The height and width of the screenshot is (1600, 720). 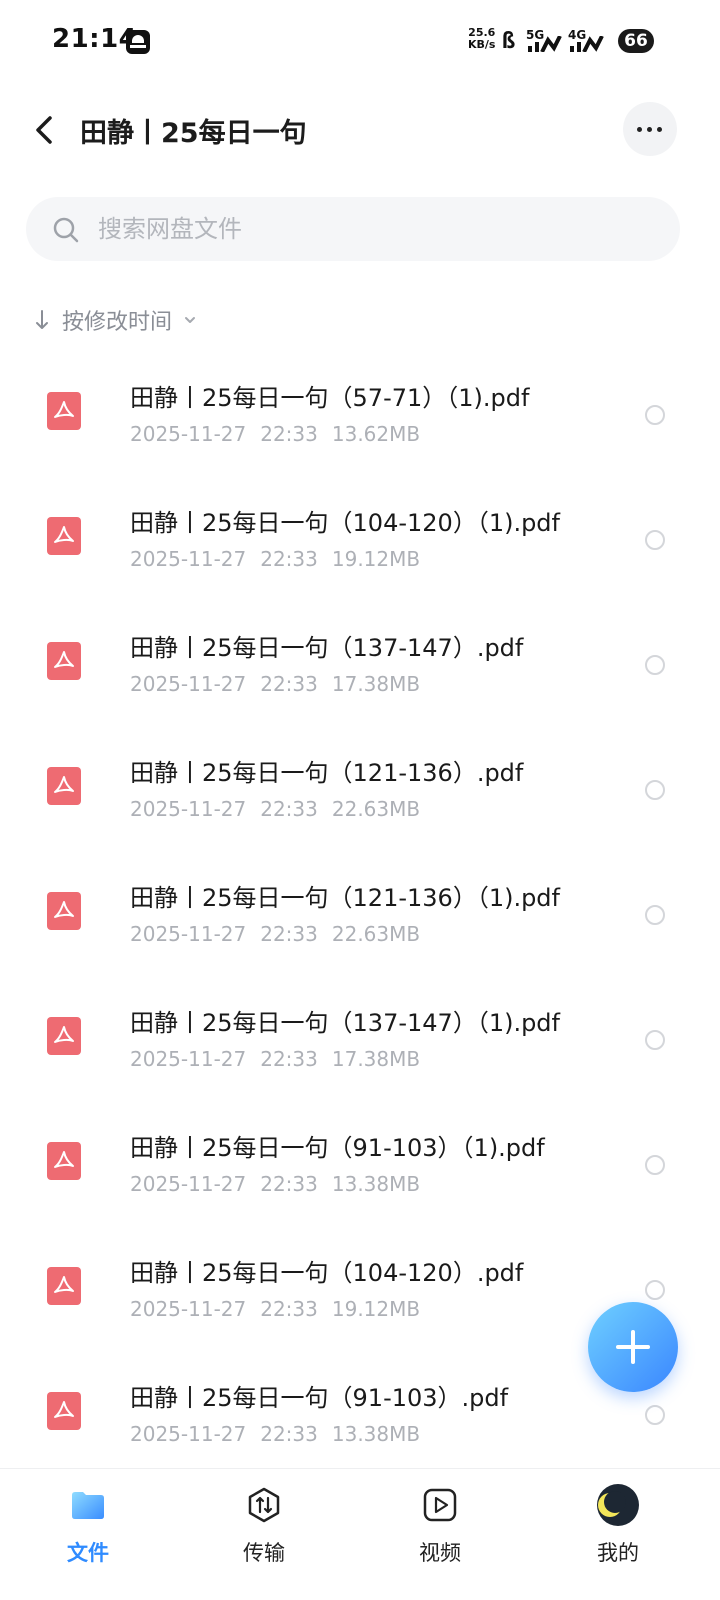 What do you see at coordinates (337, 1148) in the screenshot?
I see `file-name: 田静丨25每日一句（91-103）（1).pdf` at bounding box center [337, 1148].